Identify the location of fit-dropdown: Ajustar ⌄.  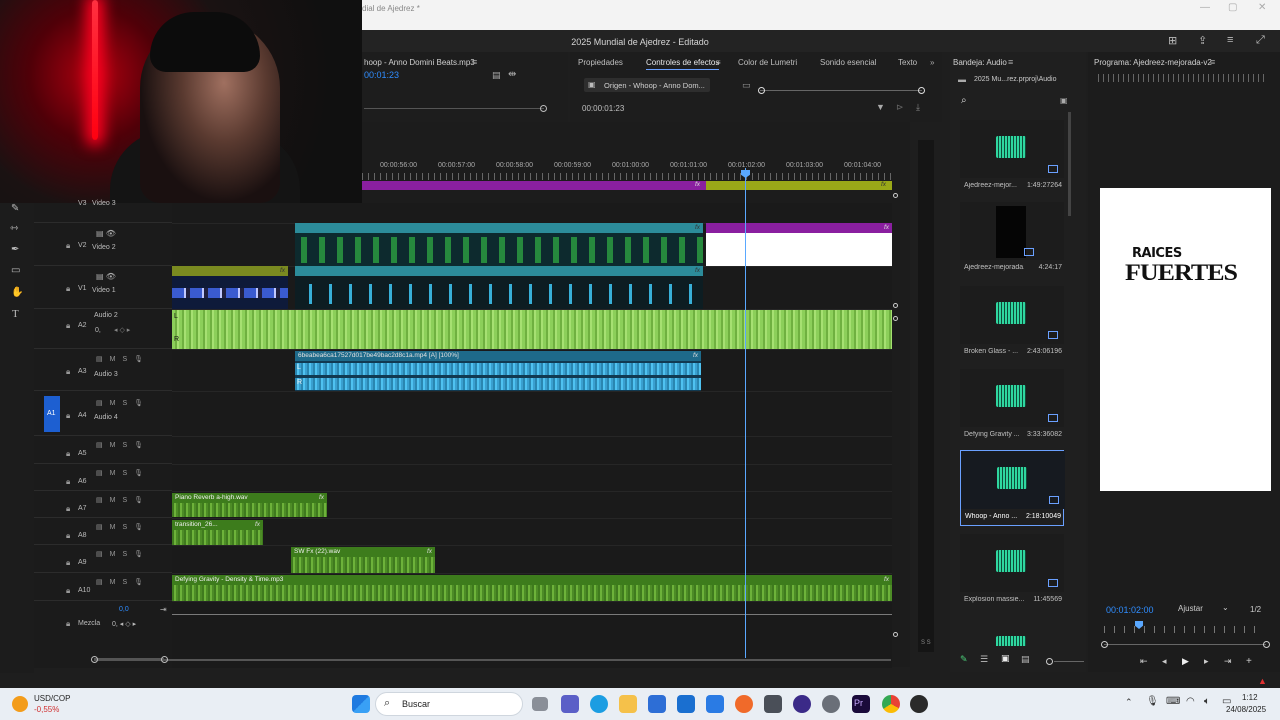
(1203, 608).